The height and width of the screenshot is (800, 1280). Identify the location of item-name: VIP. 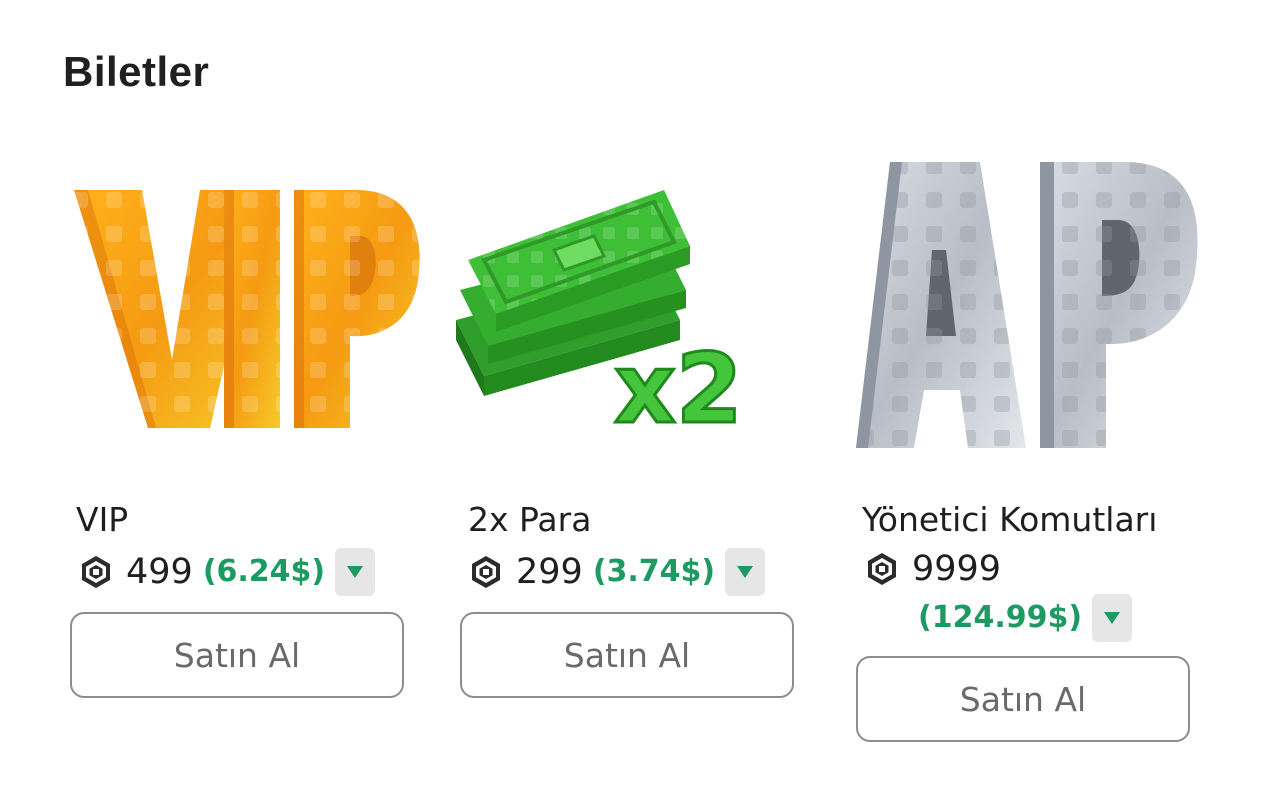
(102, 519).